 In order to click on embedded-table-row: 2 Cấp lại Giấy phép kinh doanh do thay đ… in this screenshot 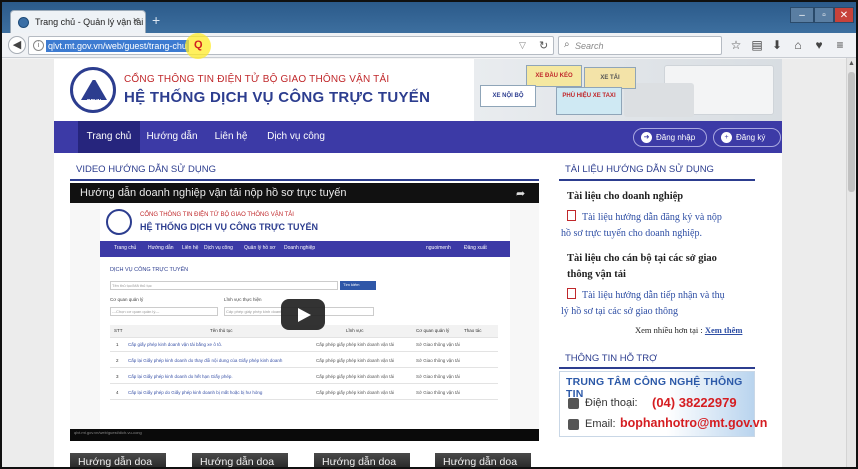, I will do `click(304, 361)`.